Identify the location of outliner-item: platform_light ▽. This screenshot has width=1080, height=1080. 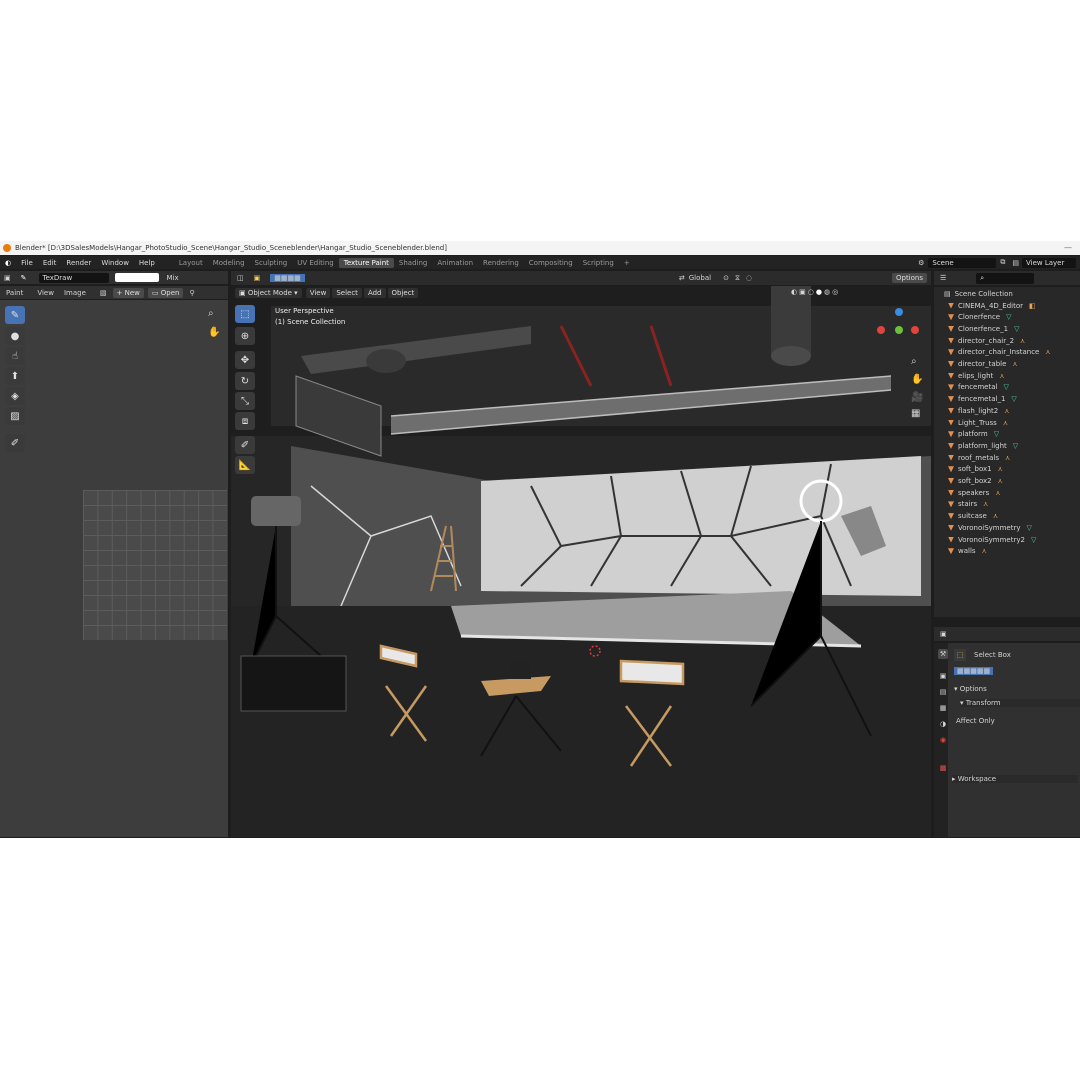
(1007, 445).